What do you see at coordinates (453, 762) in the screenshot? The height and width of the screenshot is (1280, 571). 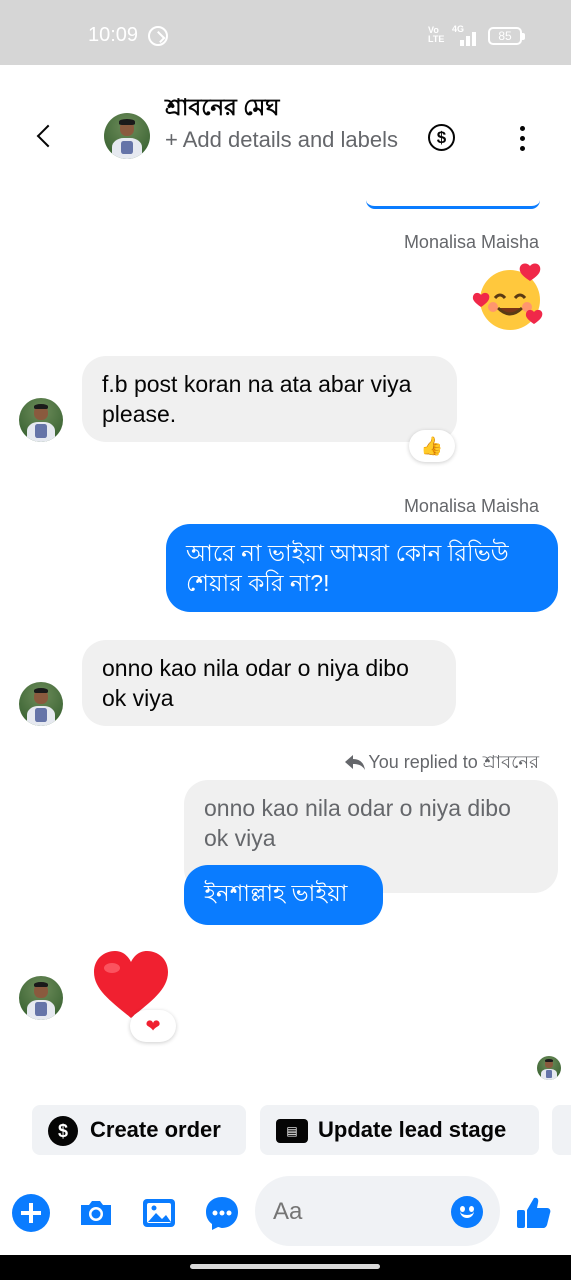 I see `reply-label-text: You replied to শ্রাবনের` at bounding box center [453, 762].